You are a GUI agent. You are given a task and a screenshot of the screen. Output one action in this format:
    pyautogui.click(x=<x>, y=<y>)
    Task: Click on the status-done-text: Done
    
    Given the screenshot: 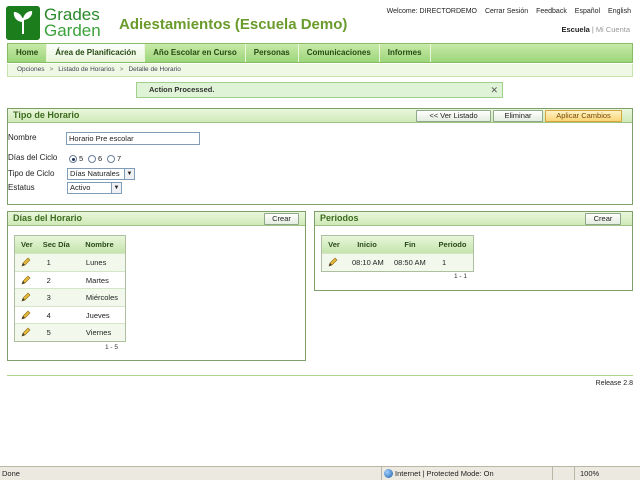 What is the action you would take?
    pyautogui.click(x=11, y=473)
    